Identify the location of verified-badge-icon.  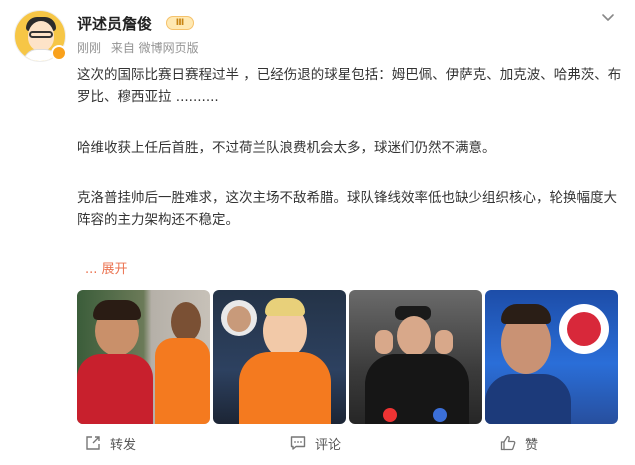
(59, 53).